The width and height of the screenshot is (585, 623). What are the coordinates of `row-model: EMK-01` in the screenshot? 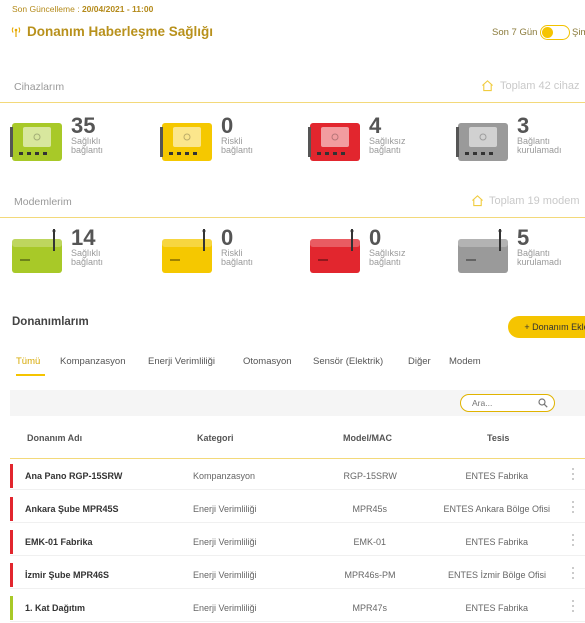 It's located at (370, 542).